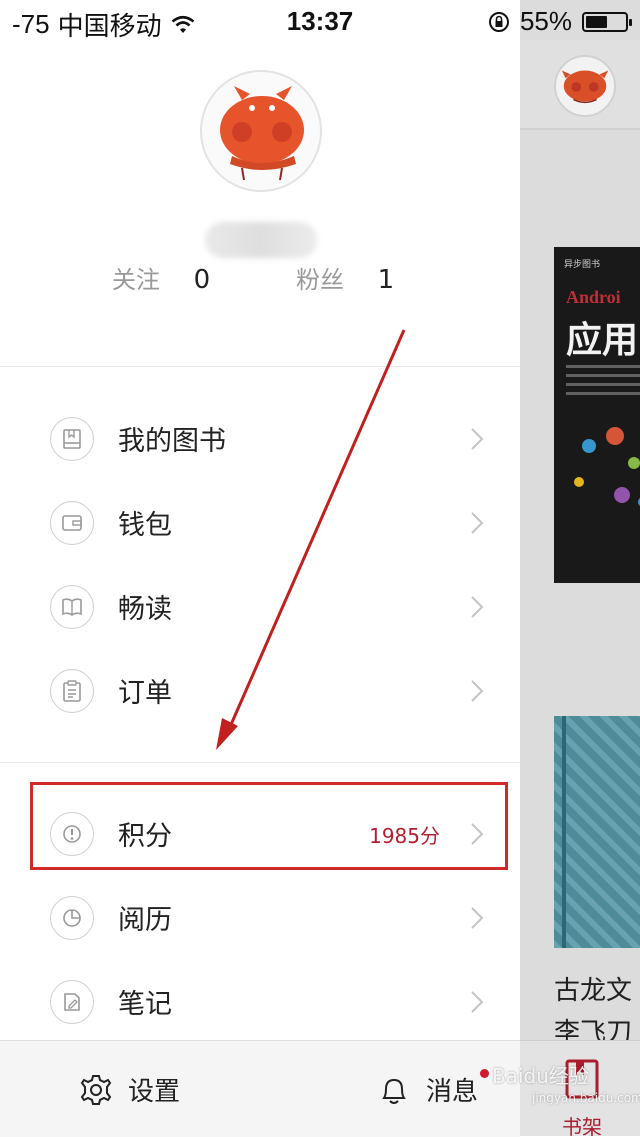  I want to click on menu-item-unlimited-reading: 畅读, so click(260, 607).